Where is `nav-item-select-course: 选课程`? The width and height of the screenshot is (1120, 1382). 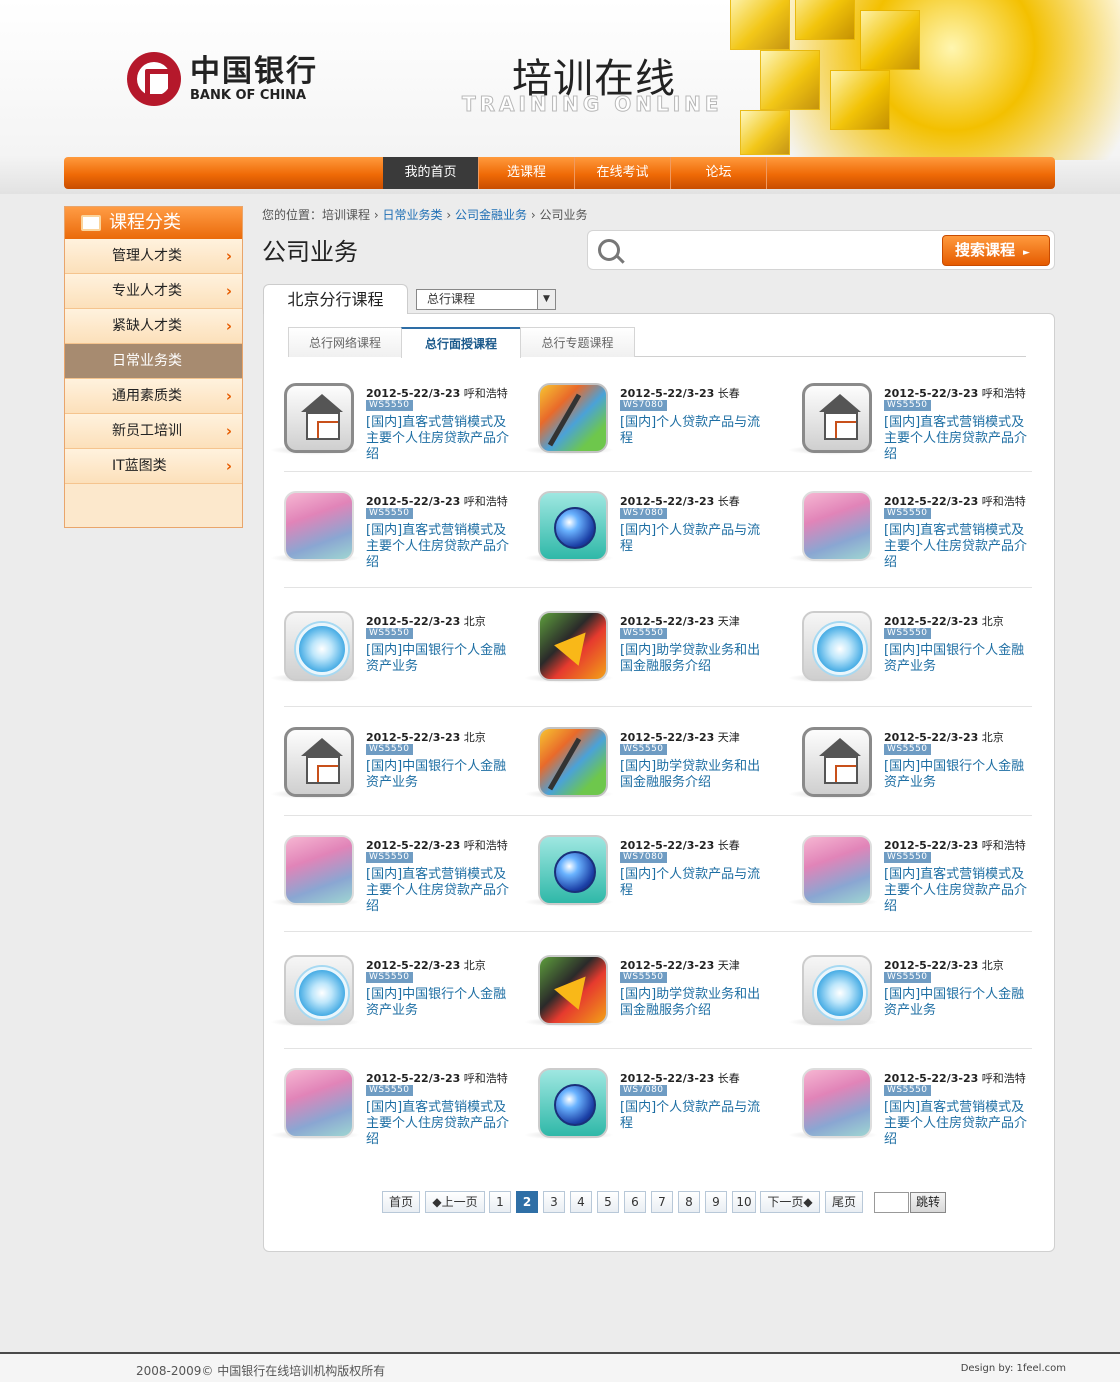
nav-item-select-course: 选课程 is located at coordinates (527, 173).